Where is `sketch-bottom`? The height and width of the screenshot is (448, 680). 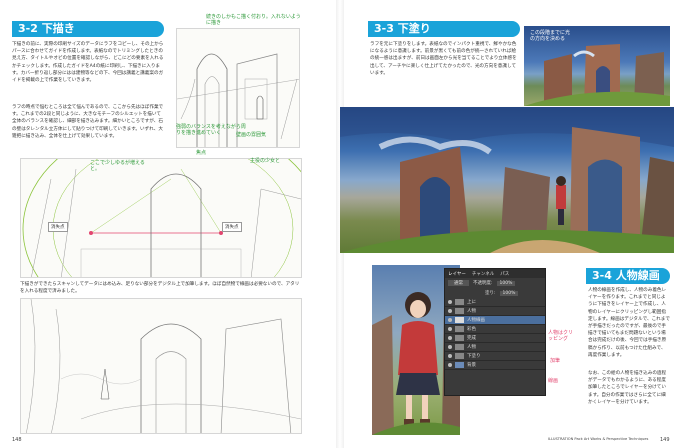 sketch-bottom is located at coordinates (161, 366).